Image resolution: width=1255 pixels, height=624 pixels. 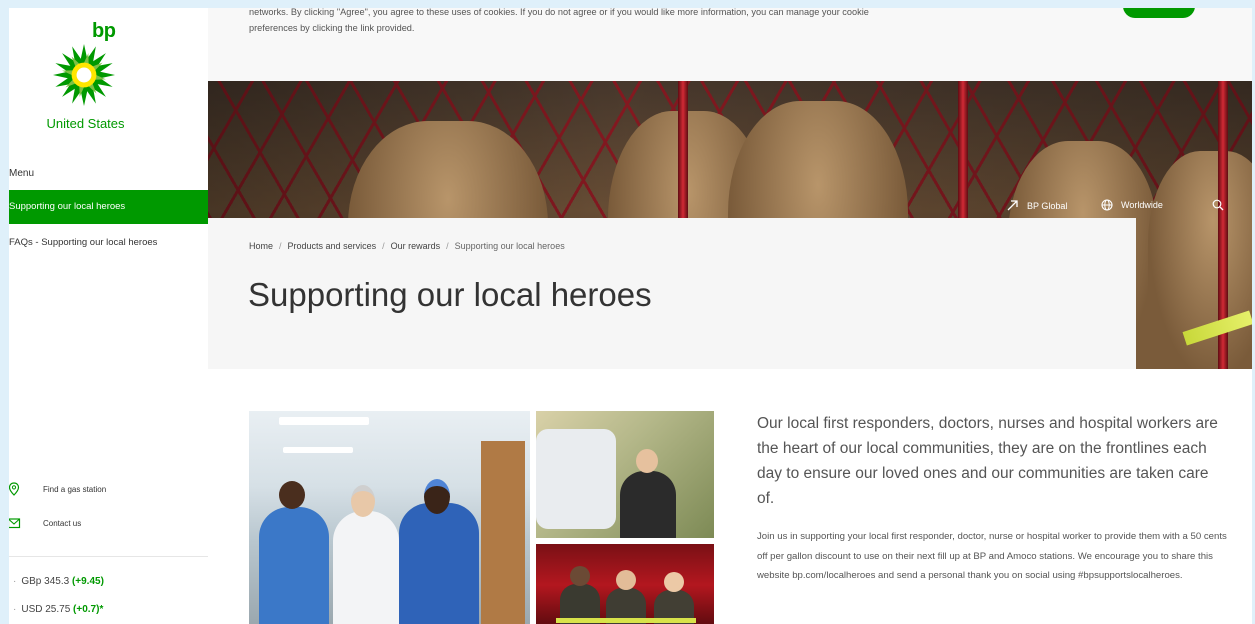 What do you see at coordinates (15, 523) in the screenshot?
I see `mail-icon` at bounding box center [15, 523].